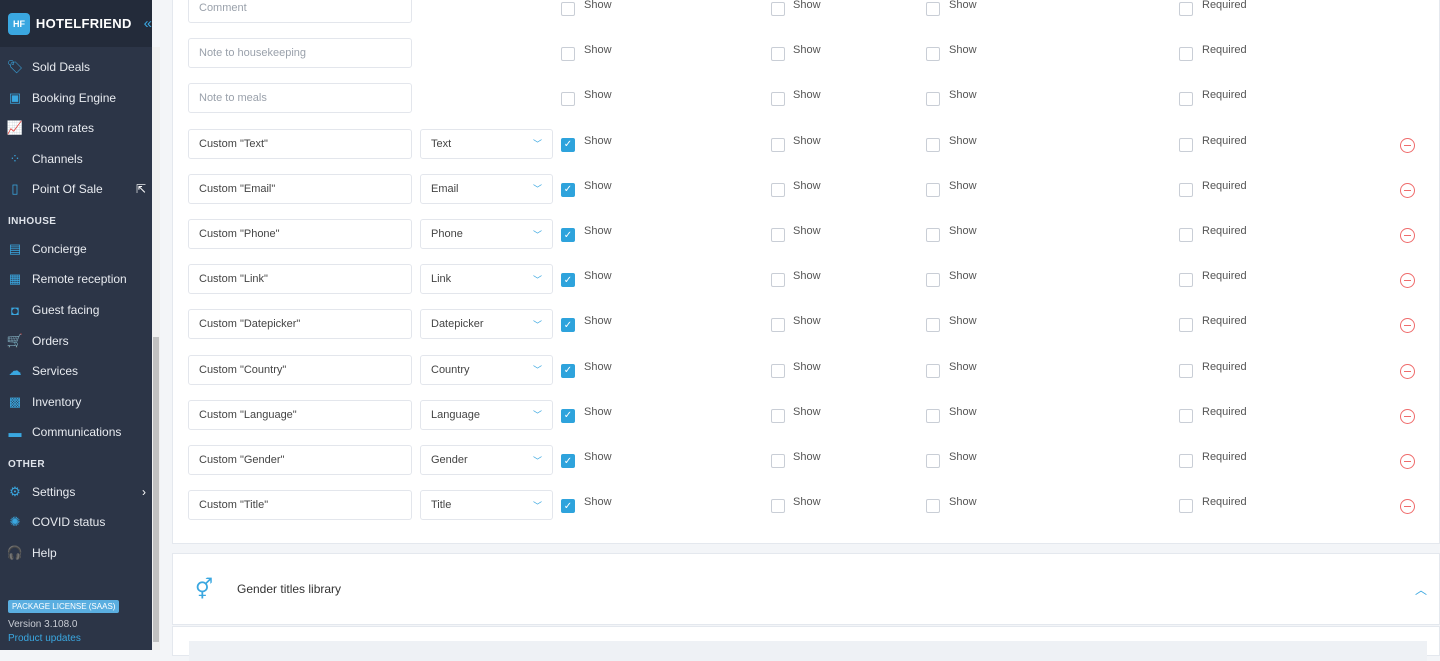 The height and width of the screenshot is (661, 1440). Describe the element at coordinates (77, 492) in the screenshot. I see `sidebar-item-settings: ⚙ Settings ›` at that location.